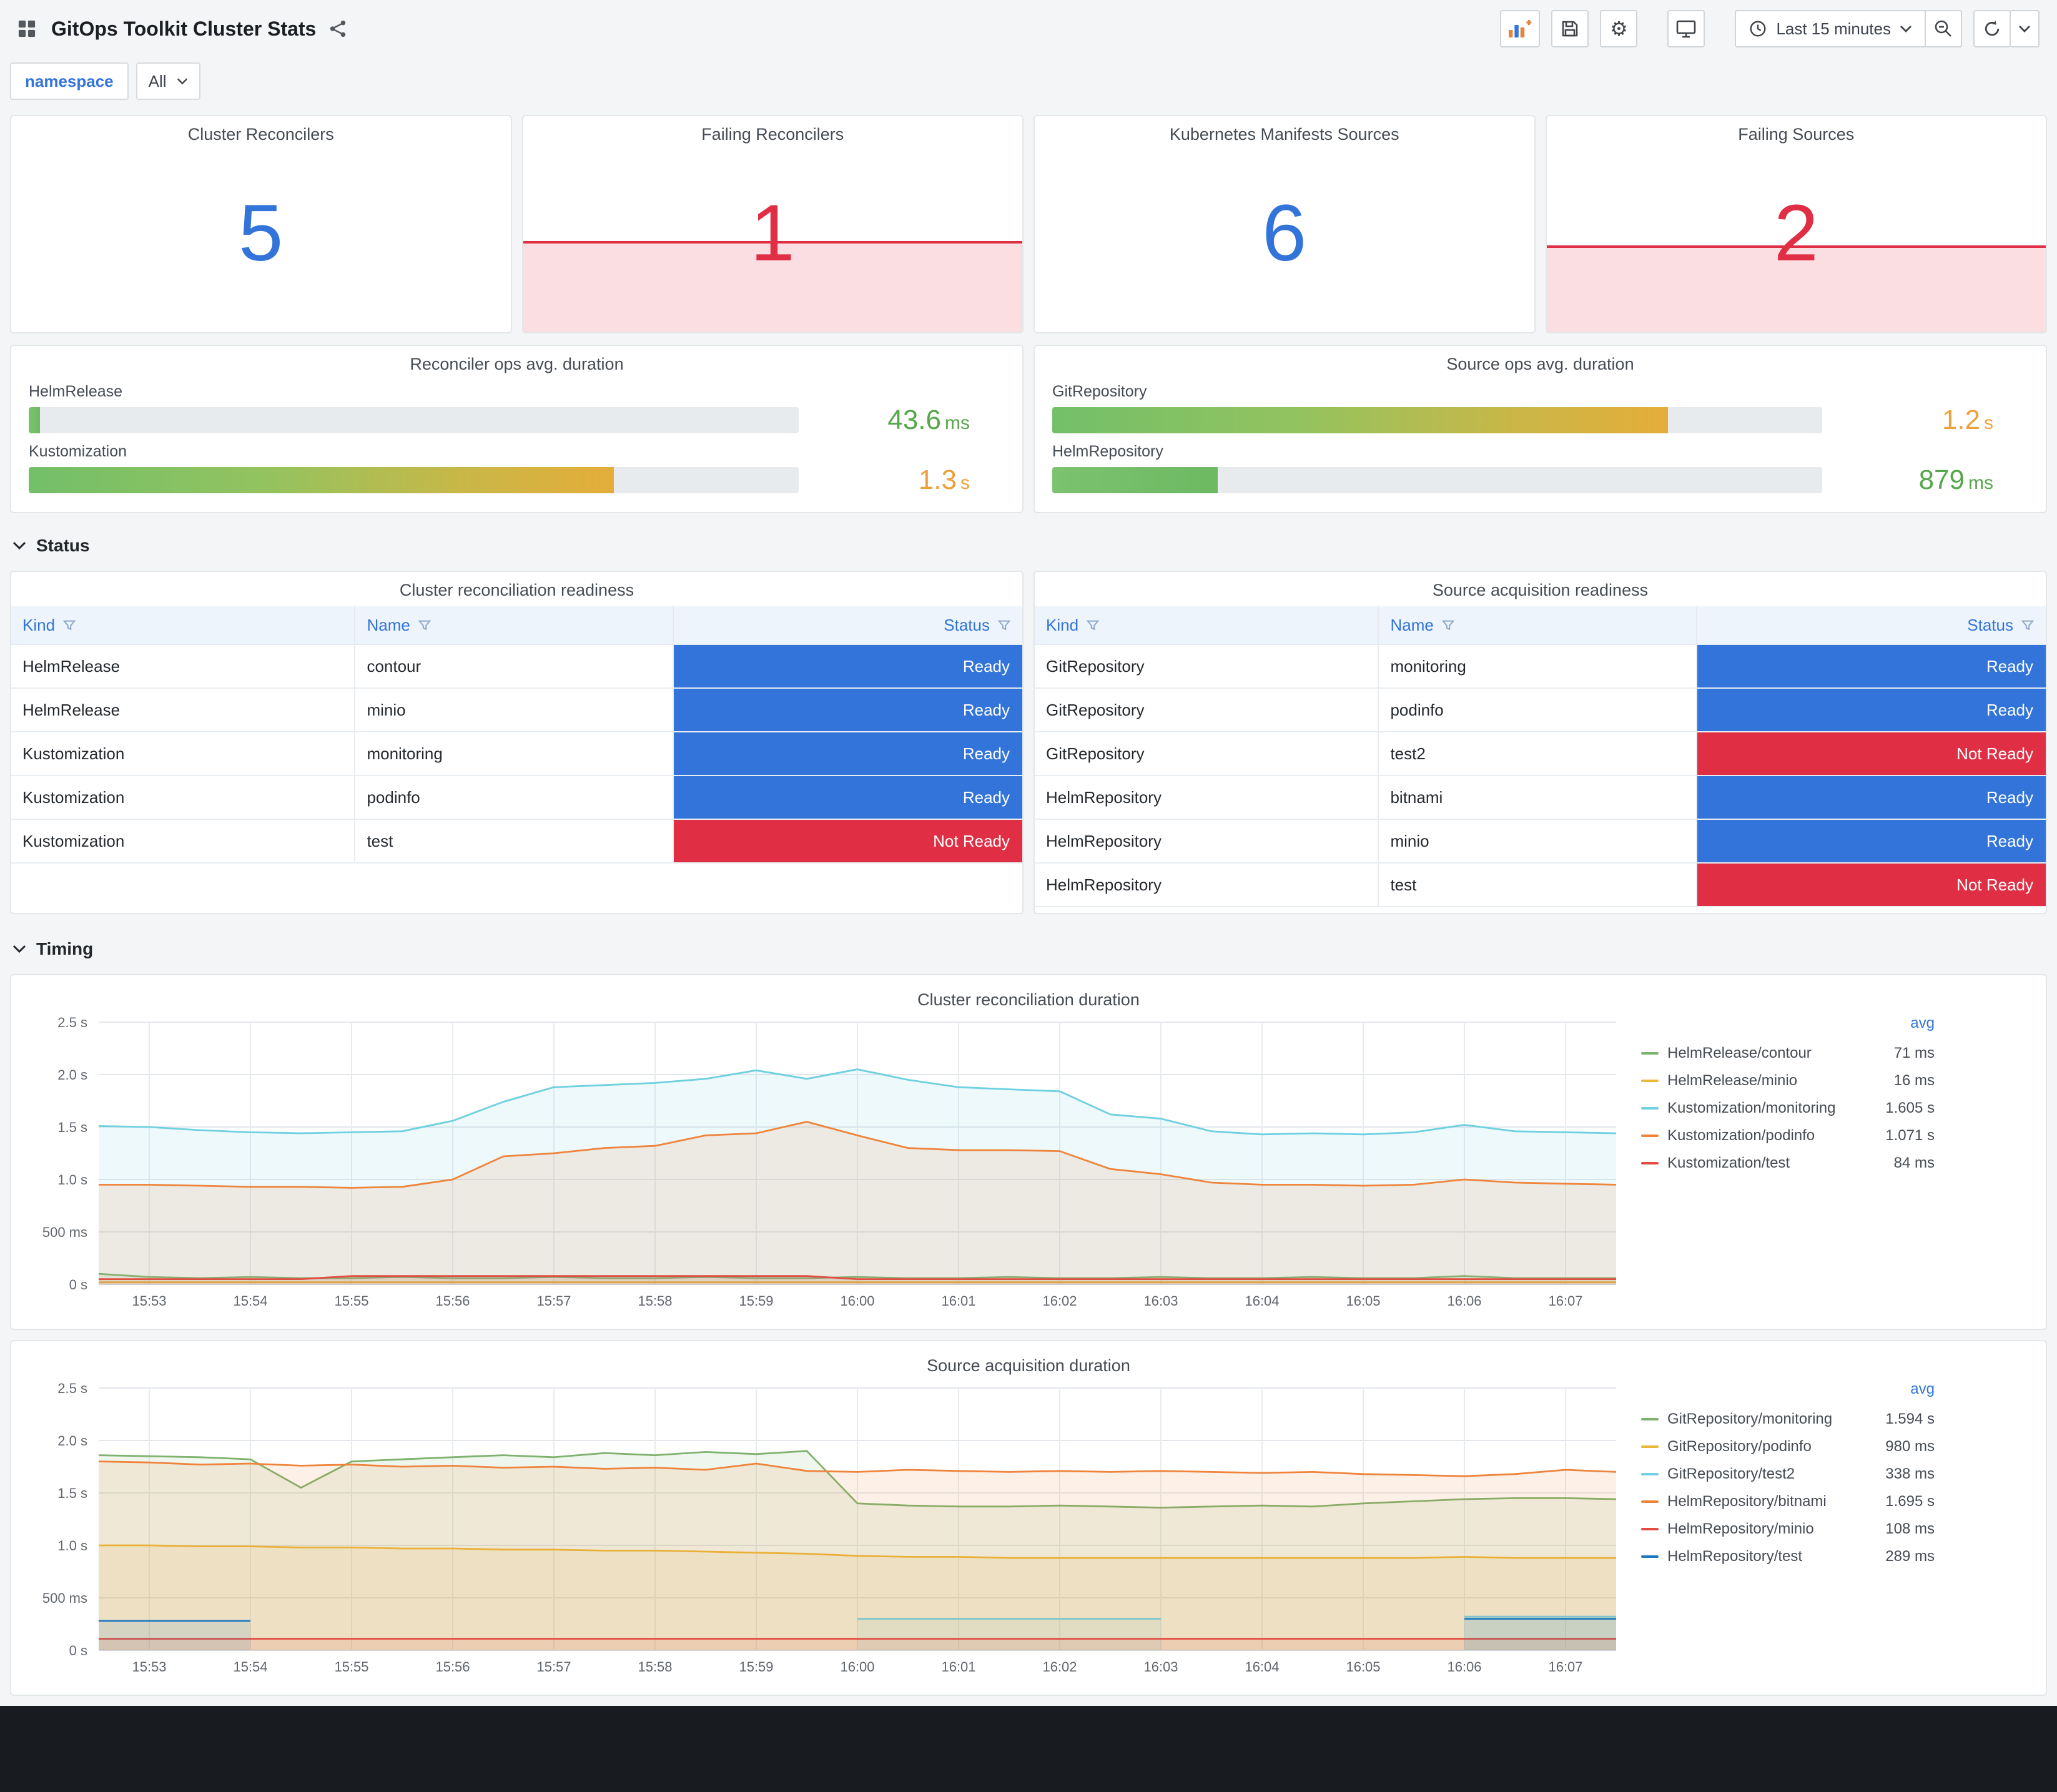 The height and width of the screenshot is (1792, 2057). What do you see at coordinates (183, 710) in the screenshot?
I see `cell-kind: HelmRelease` at bounding box center [183, 710].